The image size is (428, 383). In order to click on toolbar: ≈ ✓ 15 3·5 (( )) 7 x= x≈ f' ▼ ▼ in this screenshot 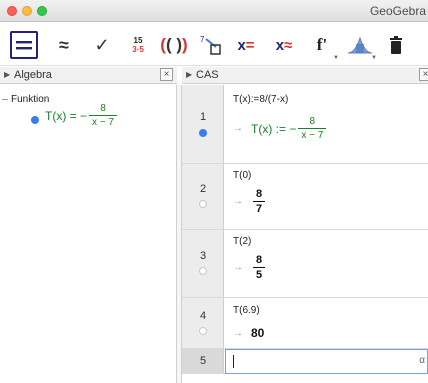, I will do `click(214, 44)`.